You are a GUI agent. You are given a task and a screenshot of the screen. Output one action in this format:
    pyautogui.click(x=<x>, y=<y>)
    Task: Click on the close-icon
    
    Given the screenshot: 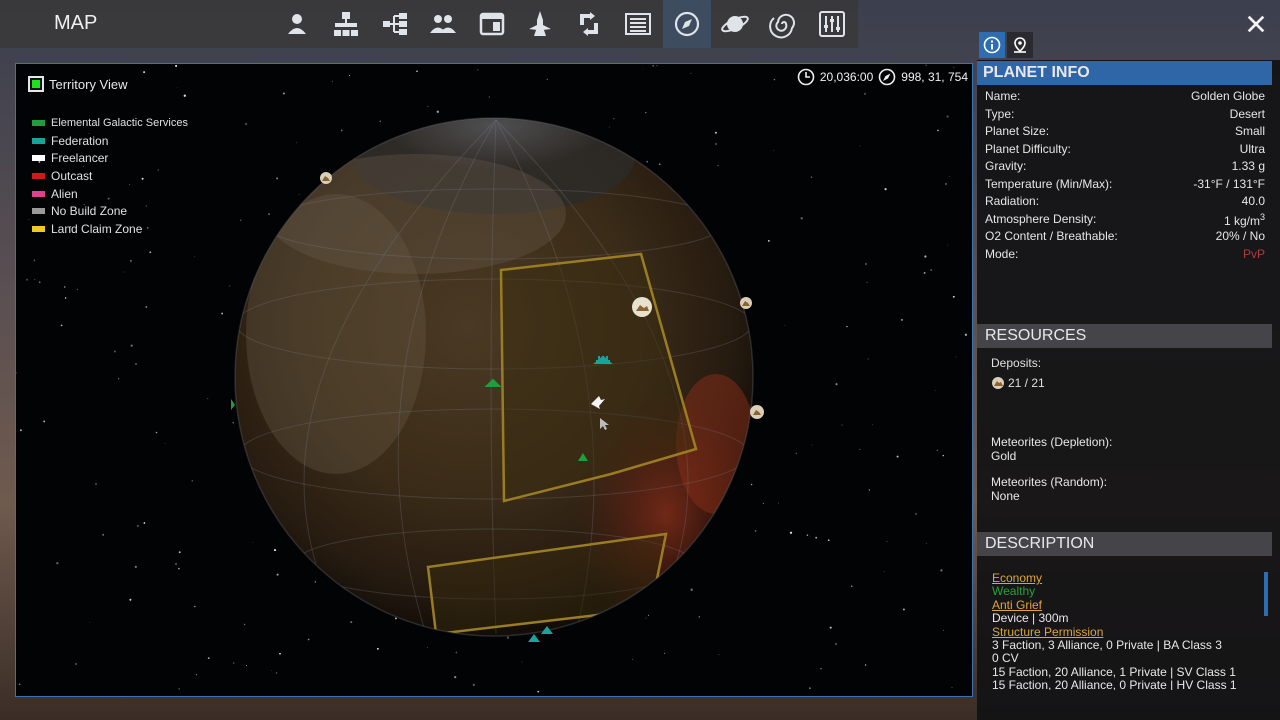 What is the action you would take?
    pyautogui.click(x=1256, y=24)
    